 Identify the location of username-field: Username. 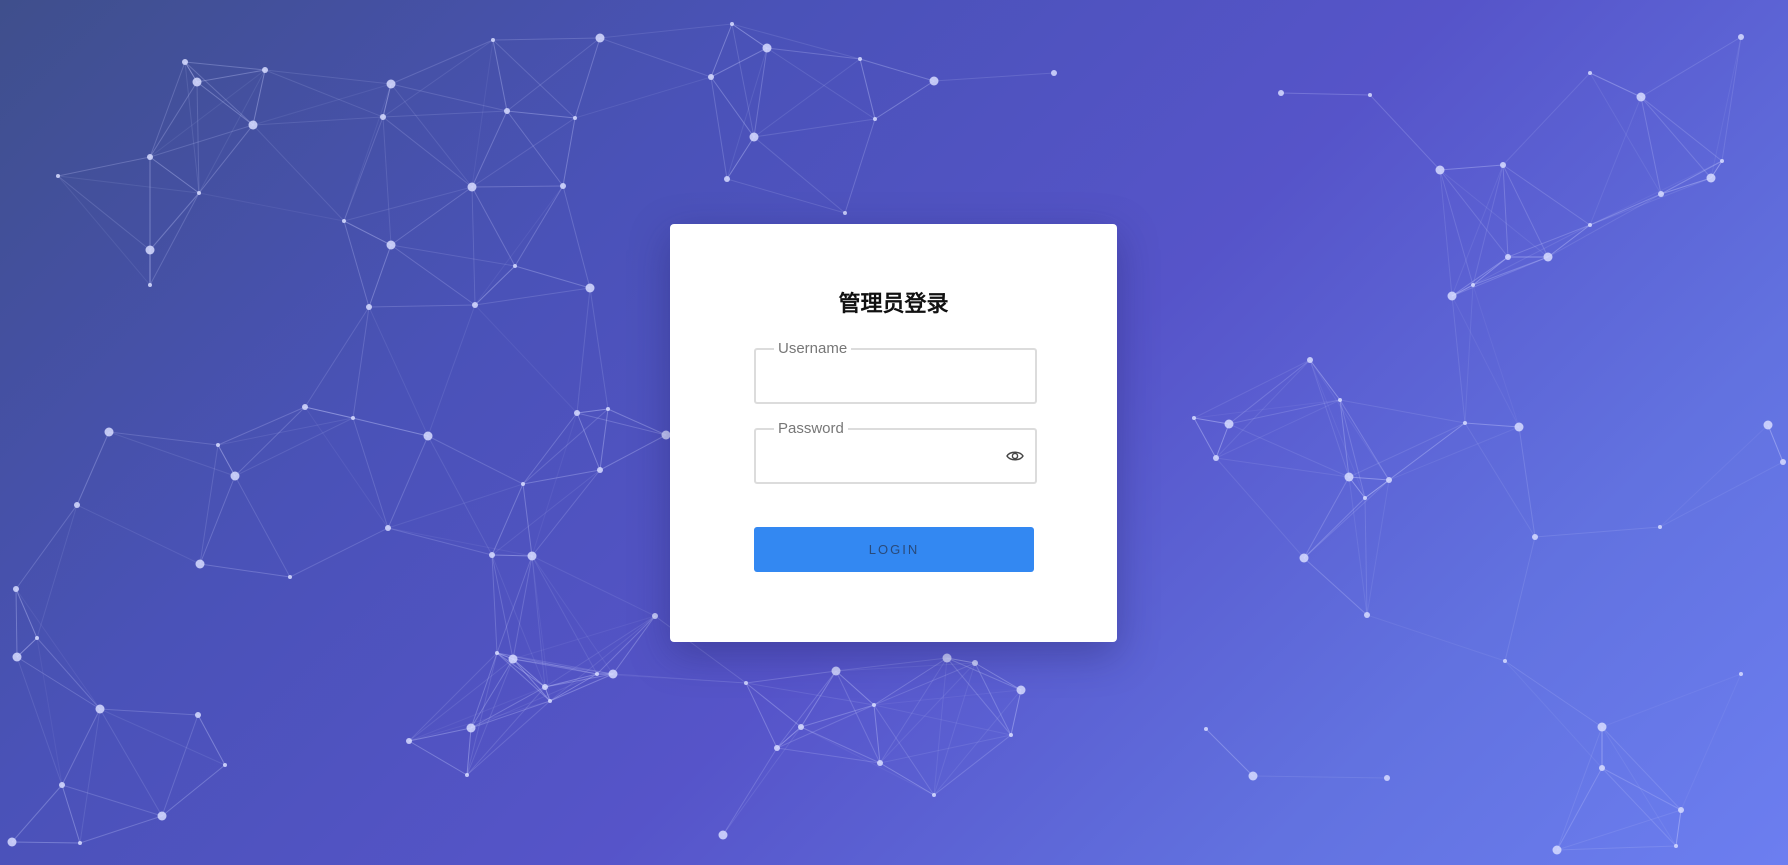
(895, 372).